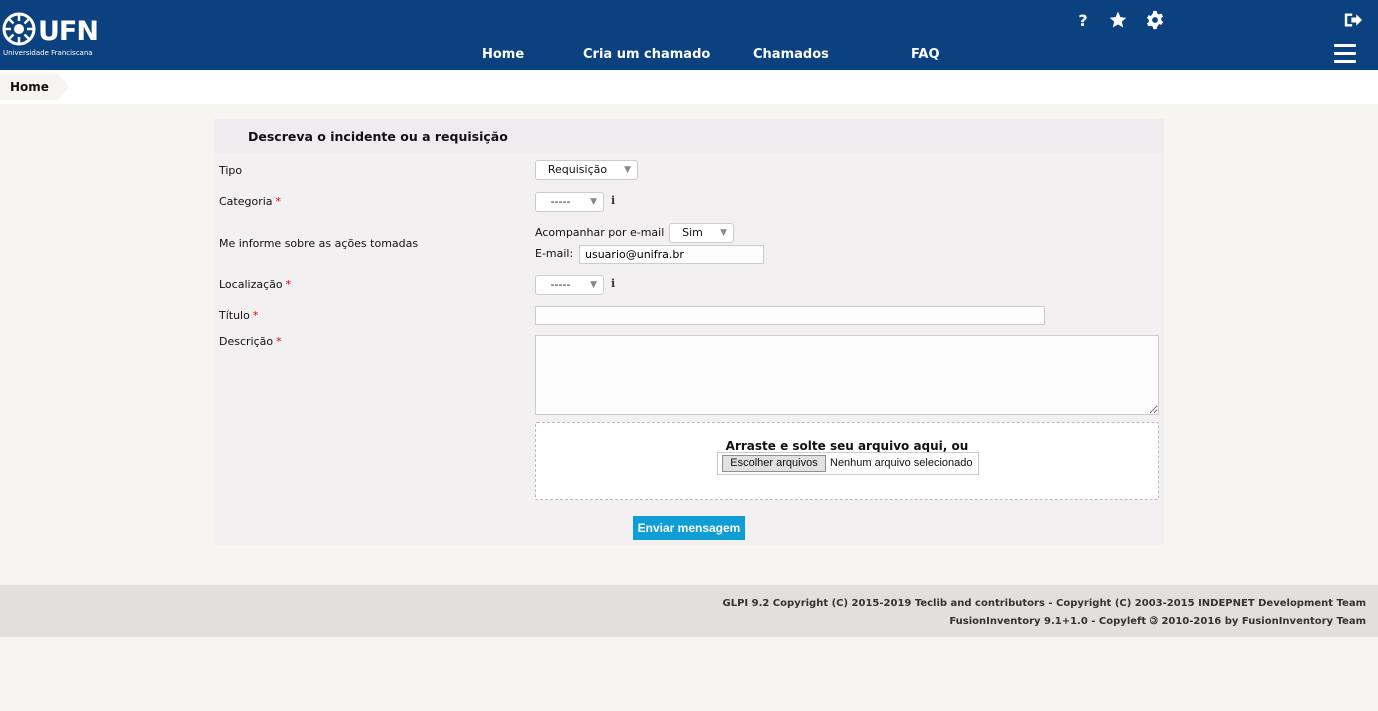 The image size is (1378, 711). I want to click on hamburger-menu-icon, so click(1345, 54).